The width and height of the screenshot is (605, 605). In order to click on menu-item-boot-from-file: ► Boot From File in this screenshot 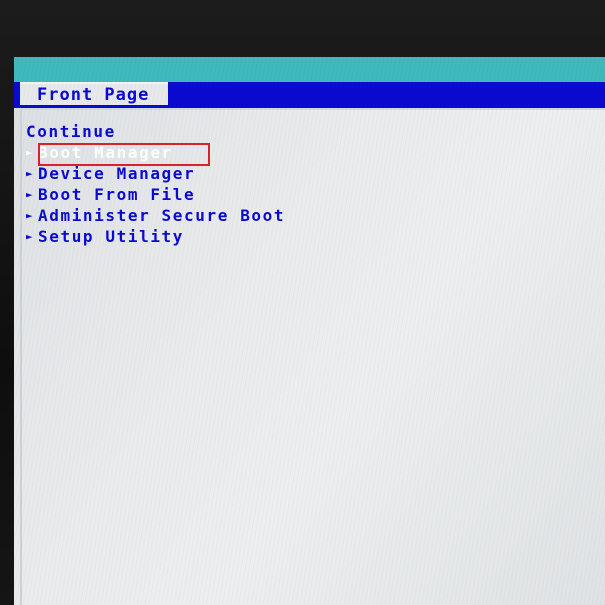, I will do `click(155, 194)`.